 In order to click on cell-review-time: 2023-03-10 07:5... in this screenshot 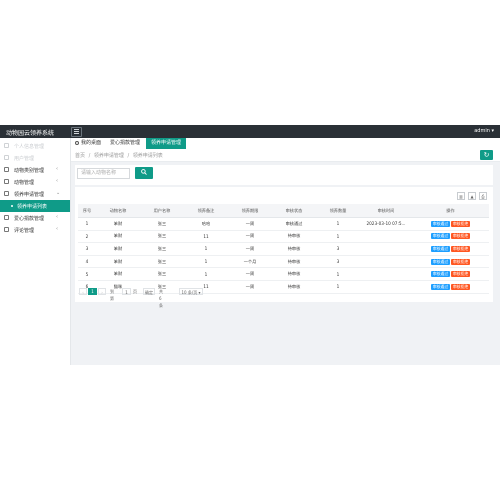, I will do `click(386, 224)`.